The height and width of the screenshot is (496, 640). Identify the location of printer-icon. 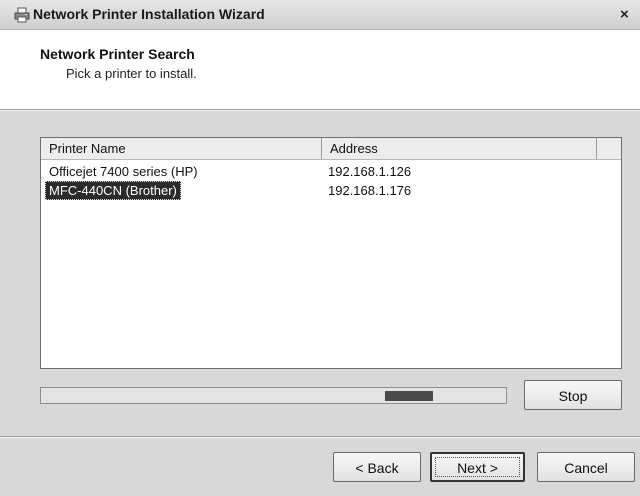
(22, 15).